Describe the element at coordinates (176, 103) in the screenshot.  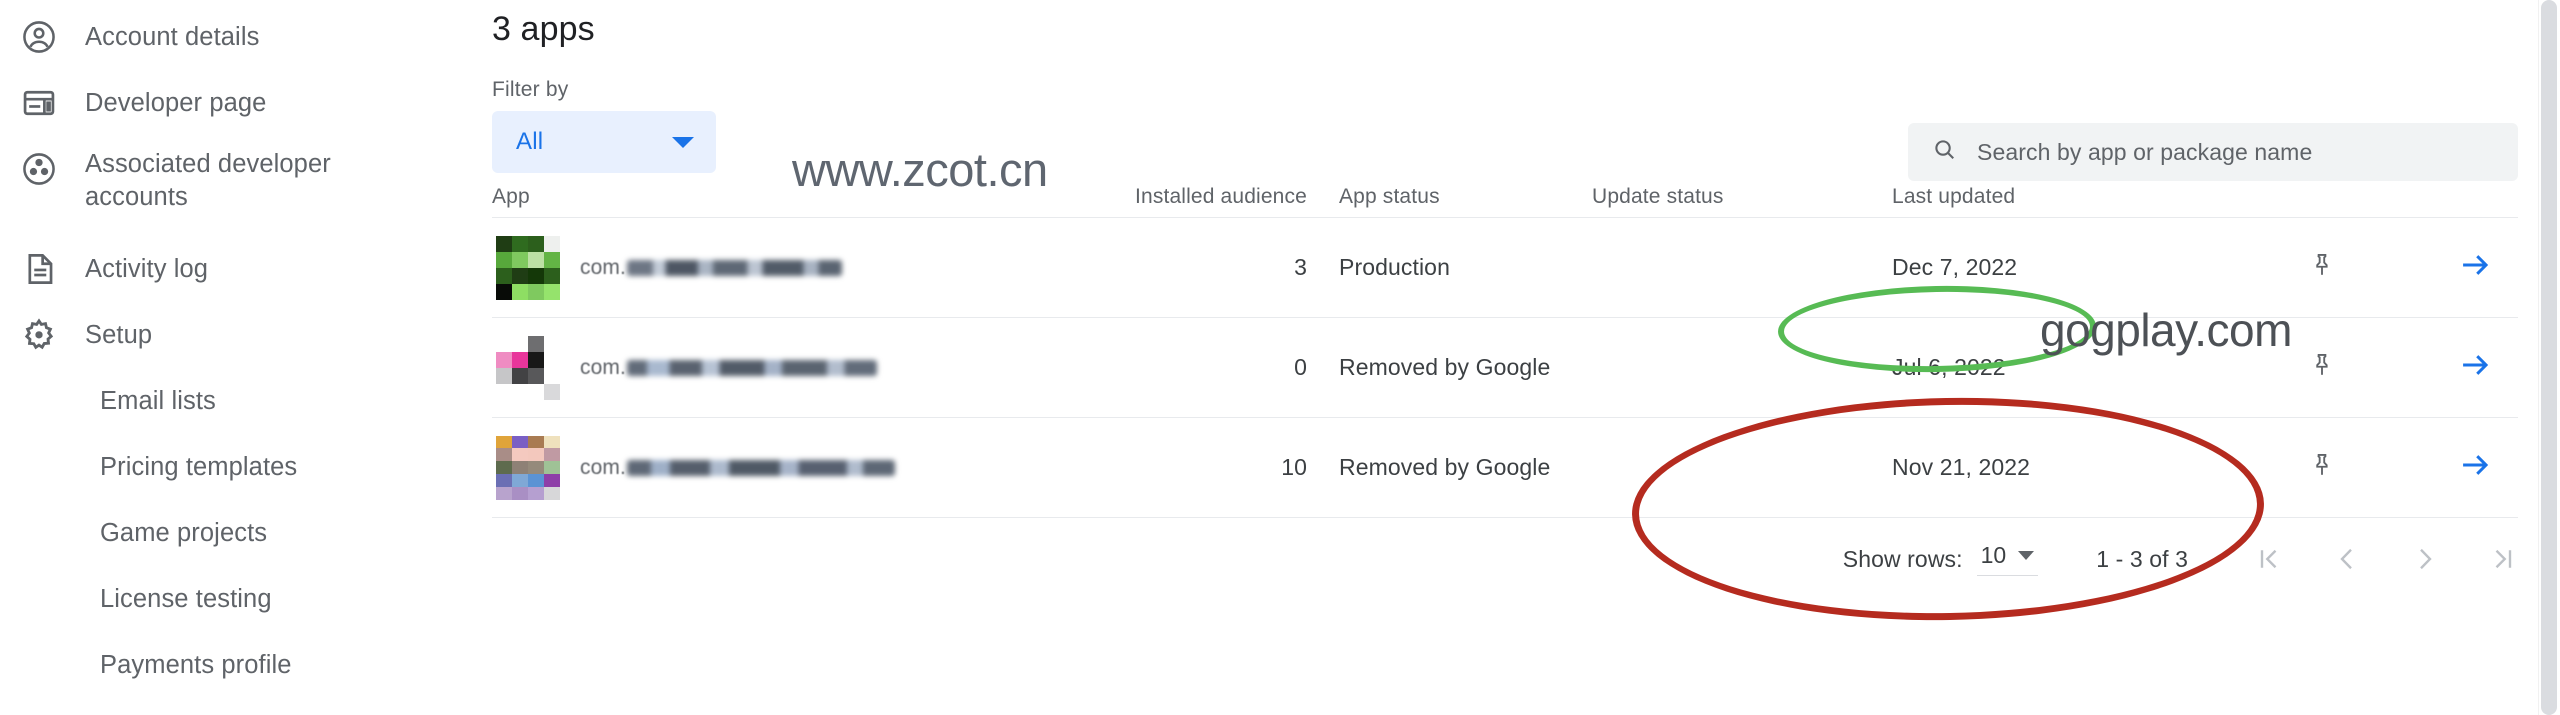
I see `sidebar-item-label: Developer page` at that location.